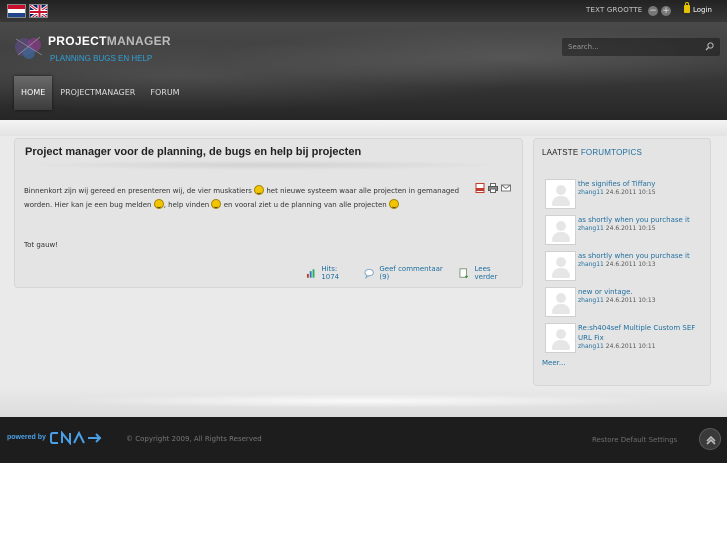 The image size is (727, 545). I want to click on smiley-grin-icon, so click(158, 204).